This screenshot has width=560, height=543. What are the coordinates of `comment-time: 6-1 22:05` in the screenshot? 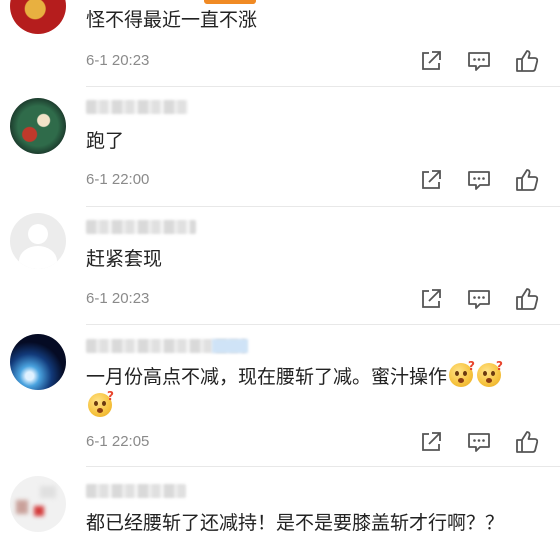 It's located at (118, 441).